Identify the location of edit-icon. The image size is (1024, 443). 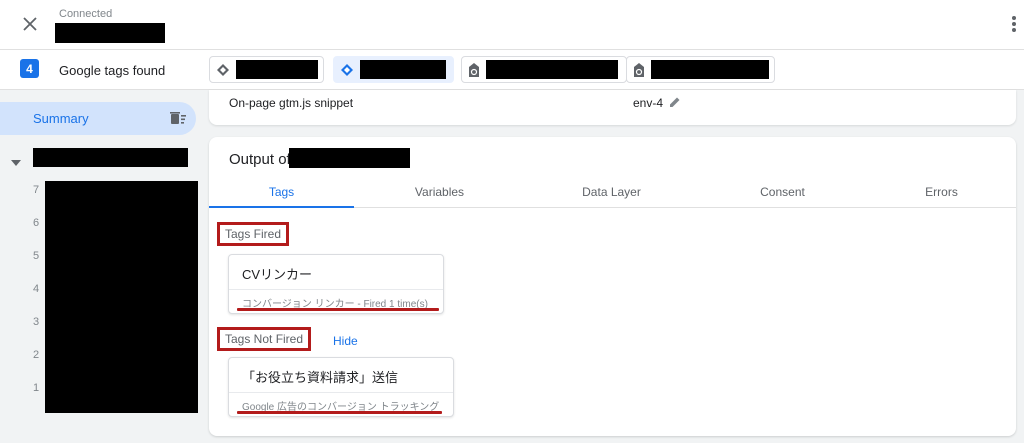
(675, 104).